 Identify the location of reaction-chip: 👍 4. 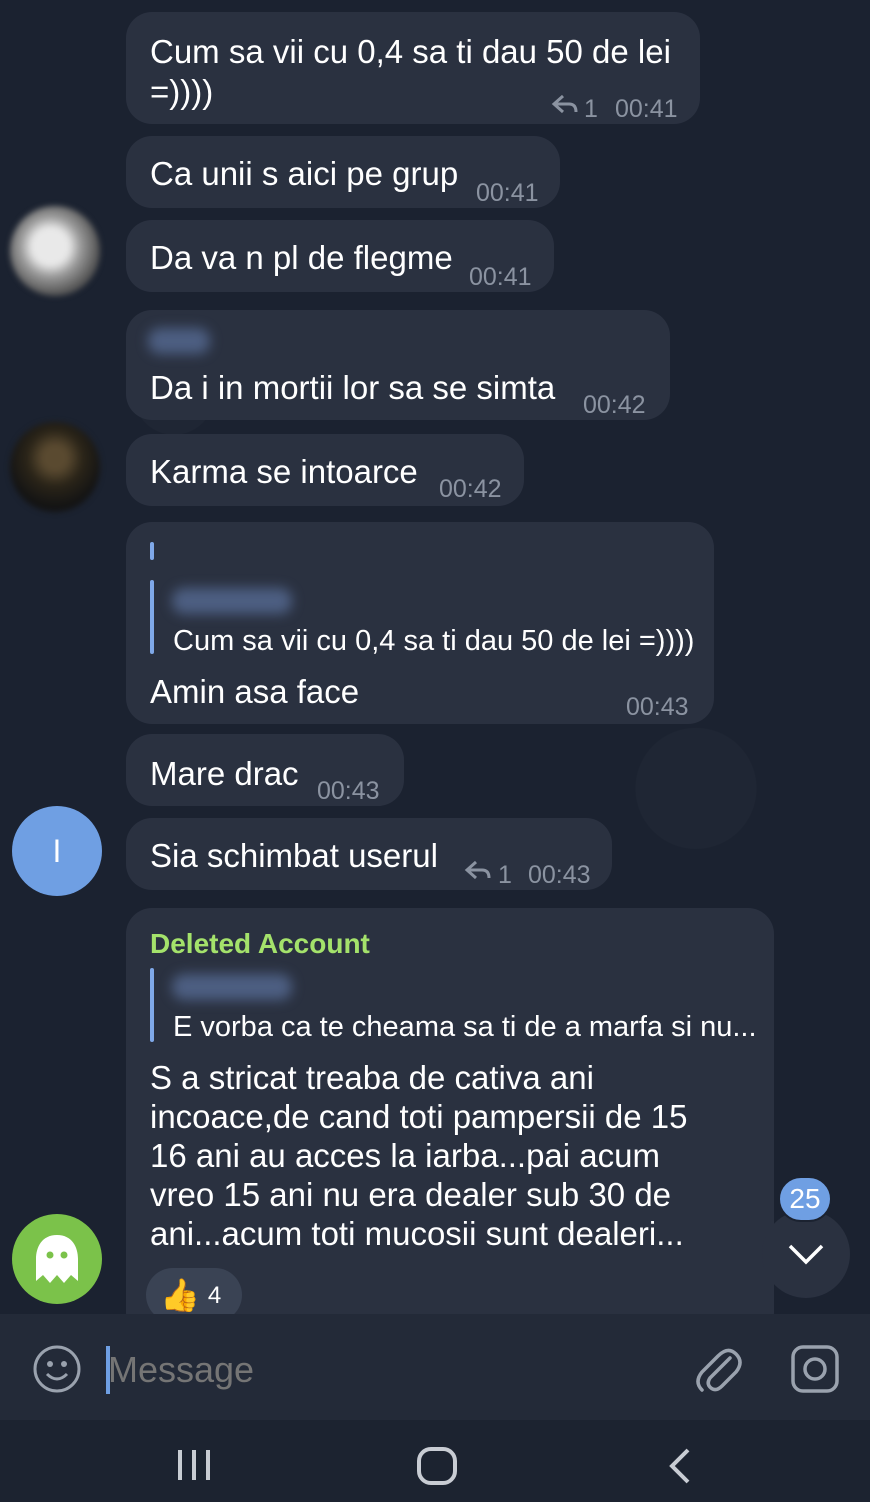
(194, 1291).